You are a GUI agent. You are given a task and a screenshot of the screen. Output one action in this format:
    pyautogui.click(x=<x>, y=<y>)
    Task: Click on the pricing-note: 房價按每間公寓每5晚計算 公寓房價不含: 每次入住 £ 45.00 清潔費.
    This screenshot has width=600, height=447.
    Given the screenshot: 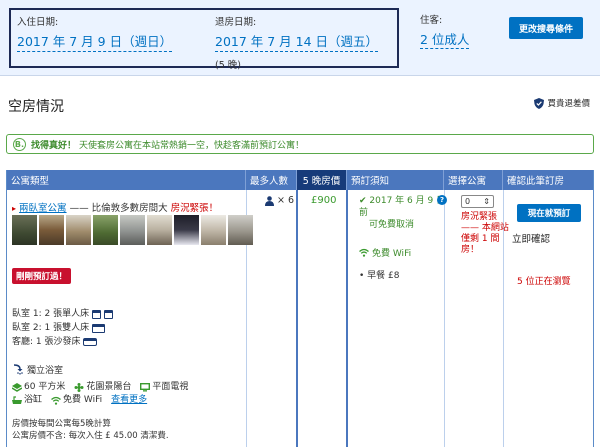 What is the action you would take?
    pyautogui.click(x=90, y=430)
    